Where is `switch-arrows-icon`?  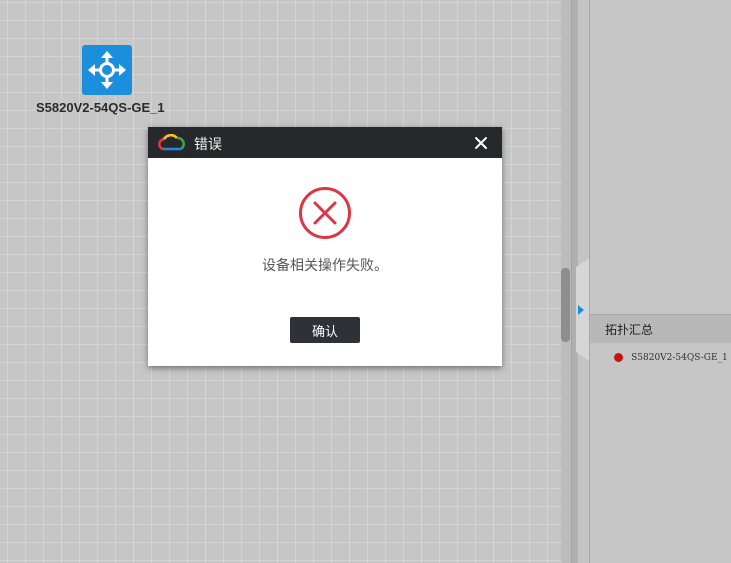 switch-arrows-icon is located at coordinates (107, 70).